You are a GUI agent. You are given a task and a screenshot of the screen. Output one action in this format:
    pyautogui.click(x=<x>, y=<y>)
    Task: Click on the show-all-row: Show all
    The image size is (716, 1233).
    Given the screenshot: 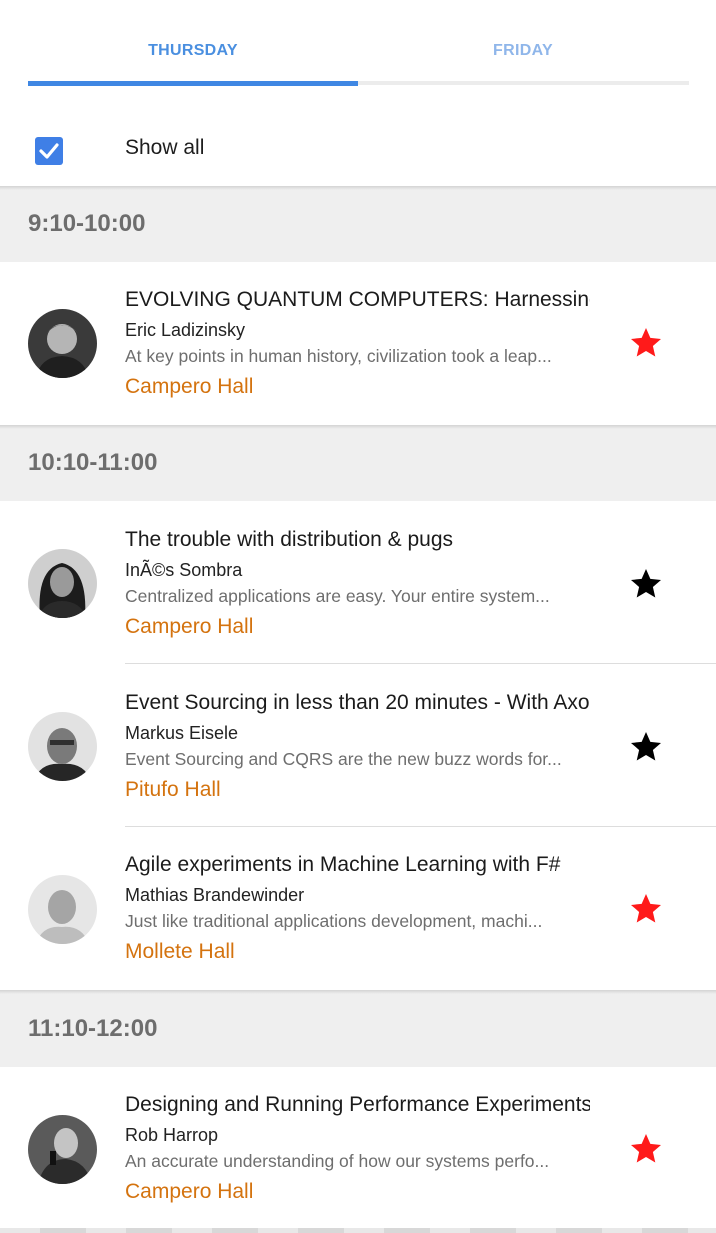 What is the action you would take?
    pyautogui.click(x=358, y=148)
    